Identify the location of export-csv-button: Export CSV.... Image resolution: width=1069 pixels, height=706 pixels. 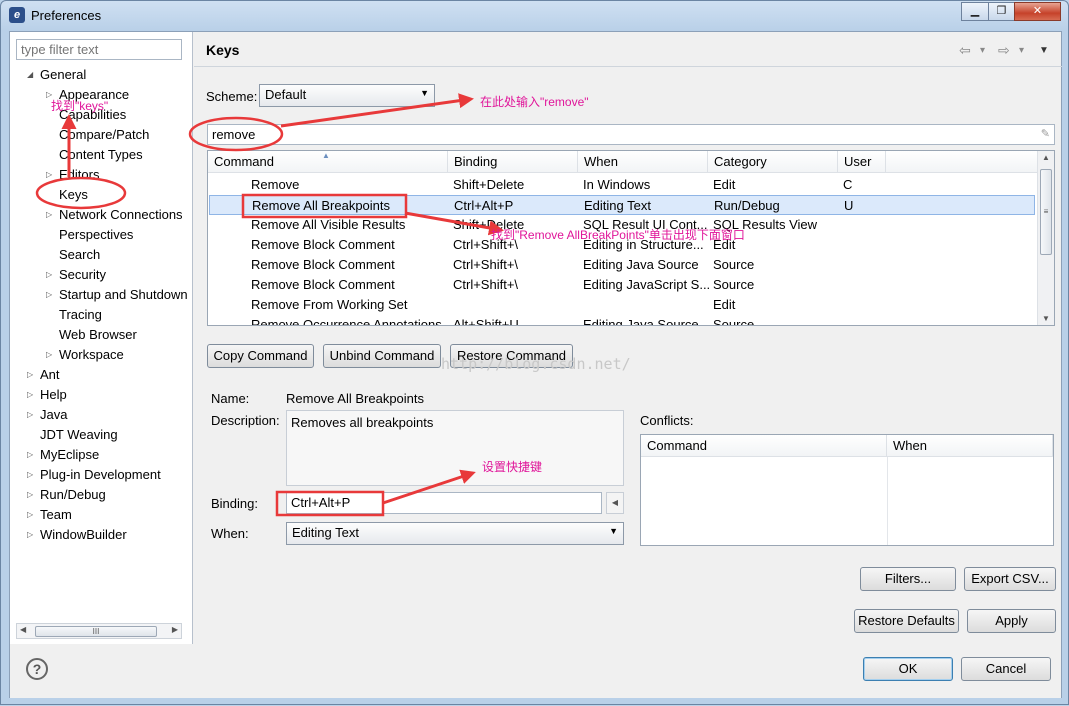
(1010, 579).